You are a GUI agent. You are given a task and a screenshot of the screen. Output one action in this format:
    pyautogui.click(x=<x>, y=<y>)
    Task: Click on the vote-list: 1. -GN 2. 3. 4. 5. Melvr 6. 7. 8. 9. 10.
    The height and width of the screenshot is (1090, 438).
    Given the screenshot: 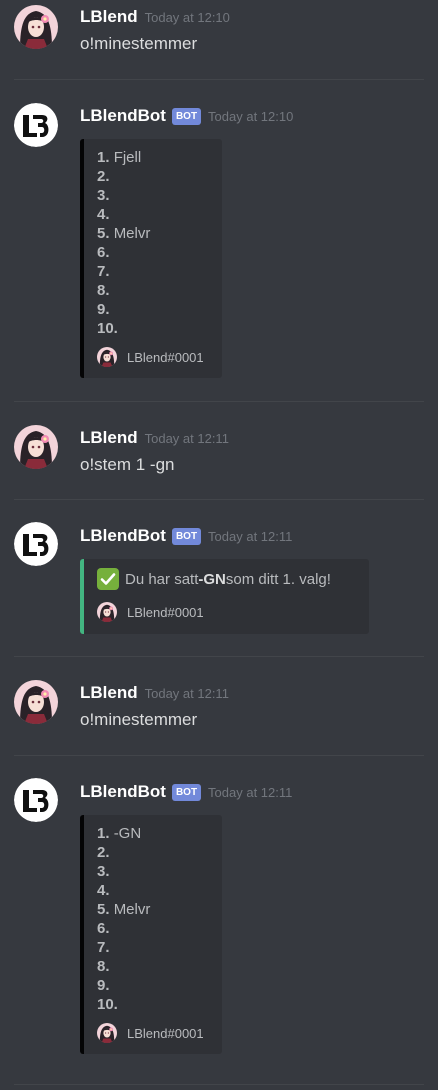 What is the action you would take?
    pyautogui.click(x=123, y=919)
    